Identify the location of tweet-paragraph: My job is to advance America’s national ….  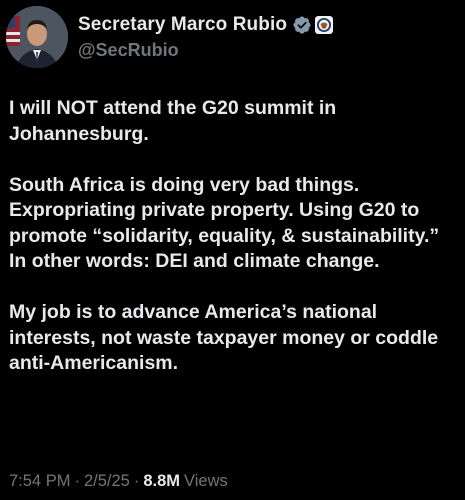
(224, 337).